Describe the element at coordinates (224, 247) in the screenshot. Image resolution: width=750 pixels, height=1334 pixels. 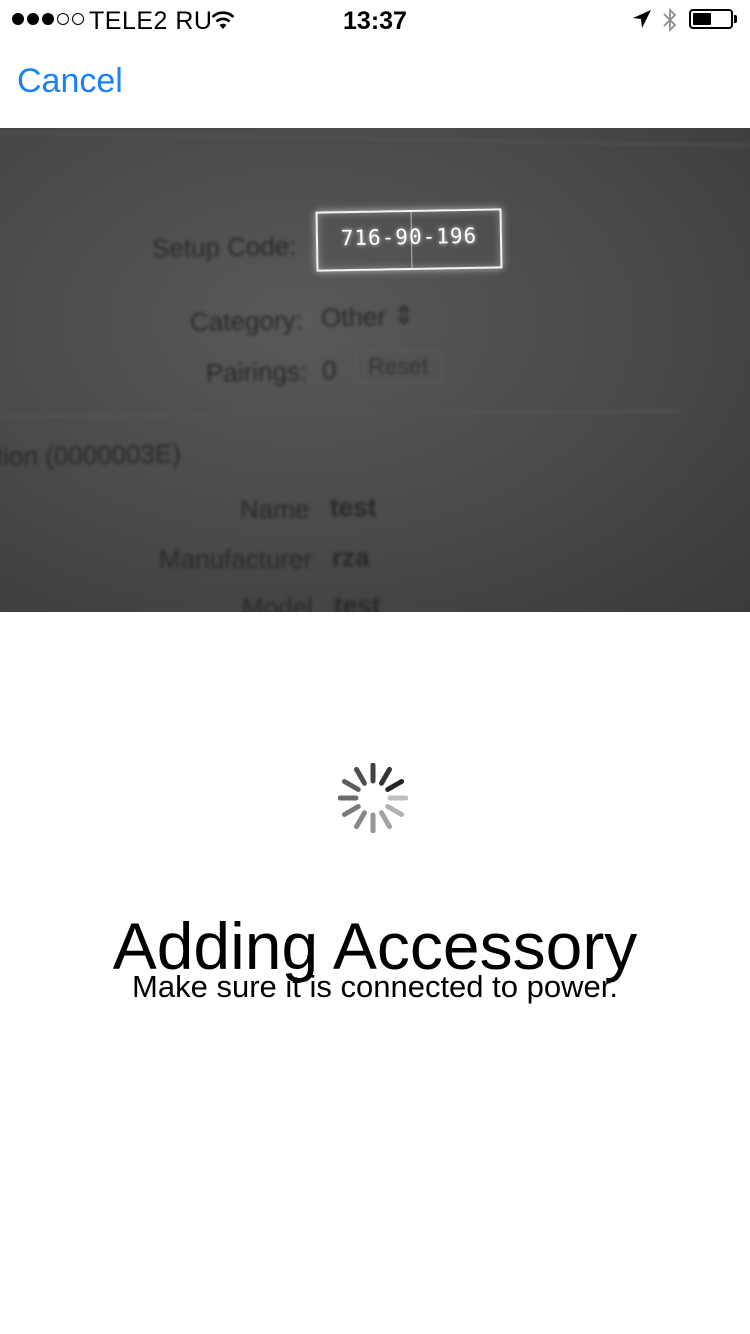
I see `setup-code-label: Setup Code:` at that location.